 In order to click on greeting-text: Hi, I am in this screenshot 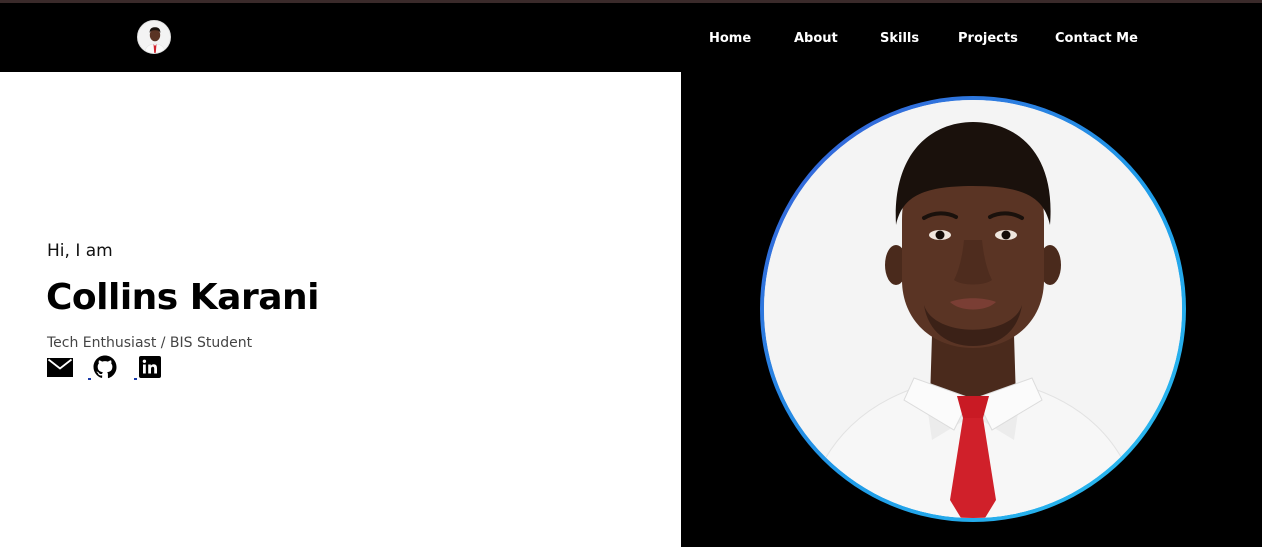, I will do `click(80, 251)`.